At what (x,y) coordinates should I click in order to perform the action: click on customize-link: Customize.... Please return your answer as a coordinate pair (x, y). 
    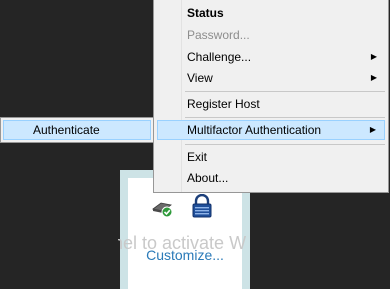
    Looking at the image, I should click on (185, 255).